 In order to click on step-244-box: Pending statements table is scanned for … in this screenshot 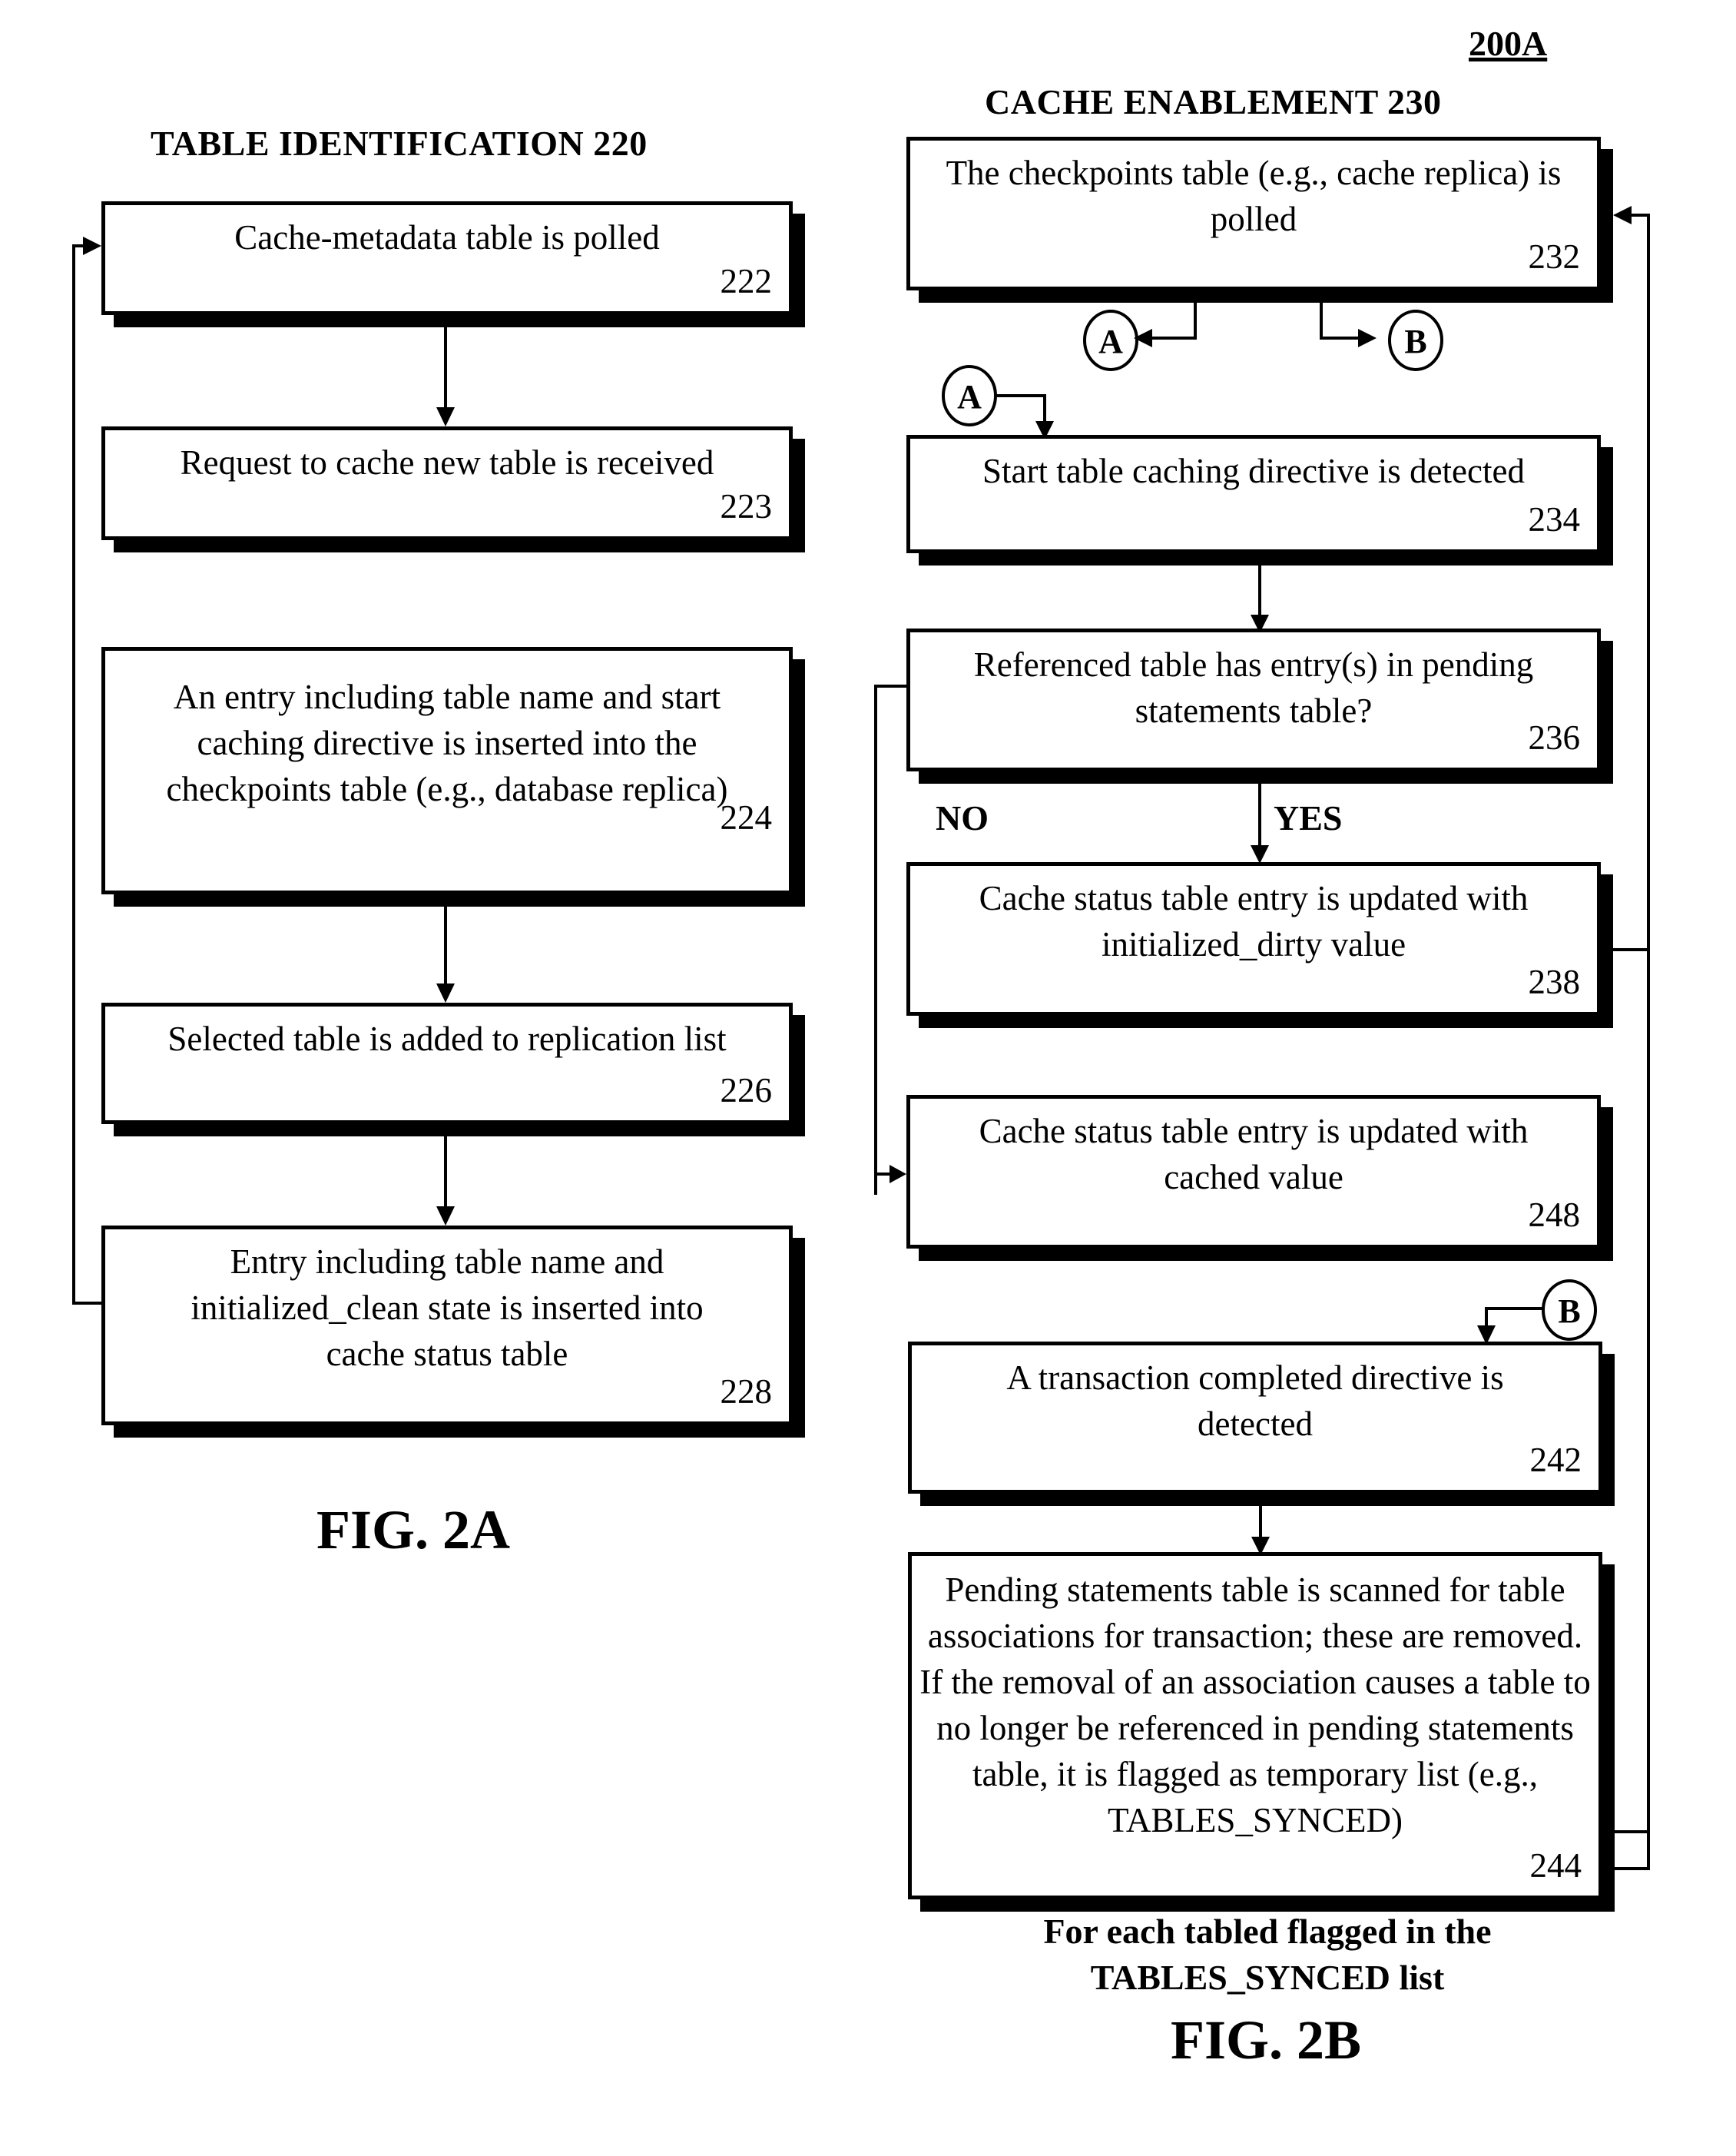, I will do `click(1255, 1725)`.